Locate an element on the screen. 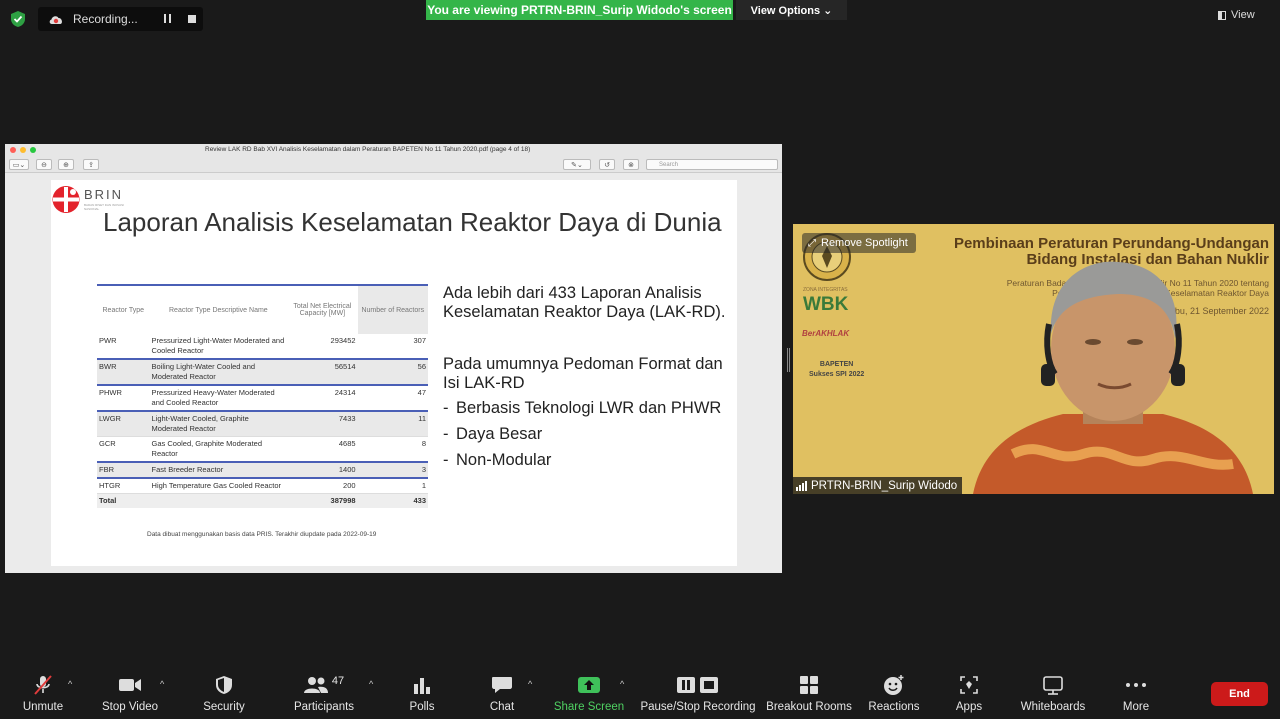 The height and width of the screenshot is (719, 1280). cell-count: 3 is located at coordinates (392, 470).